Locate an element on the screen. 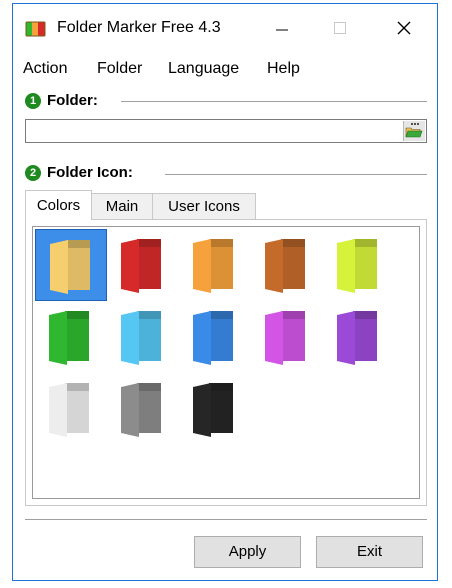  folder-color-white is located at coordinates (71, 409).